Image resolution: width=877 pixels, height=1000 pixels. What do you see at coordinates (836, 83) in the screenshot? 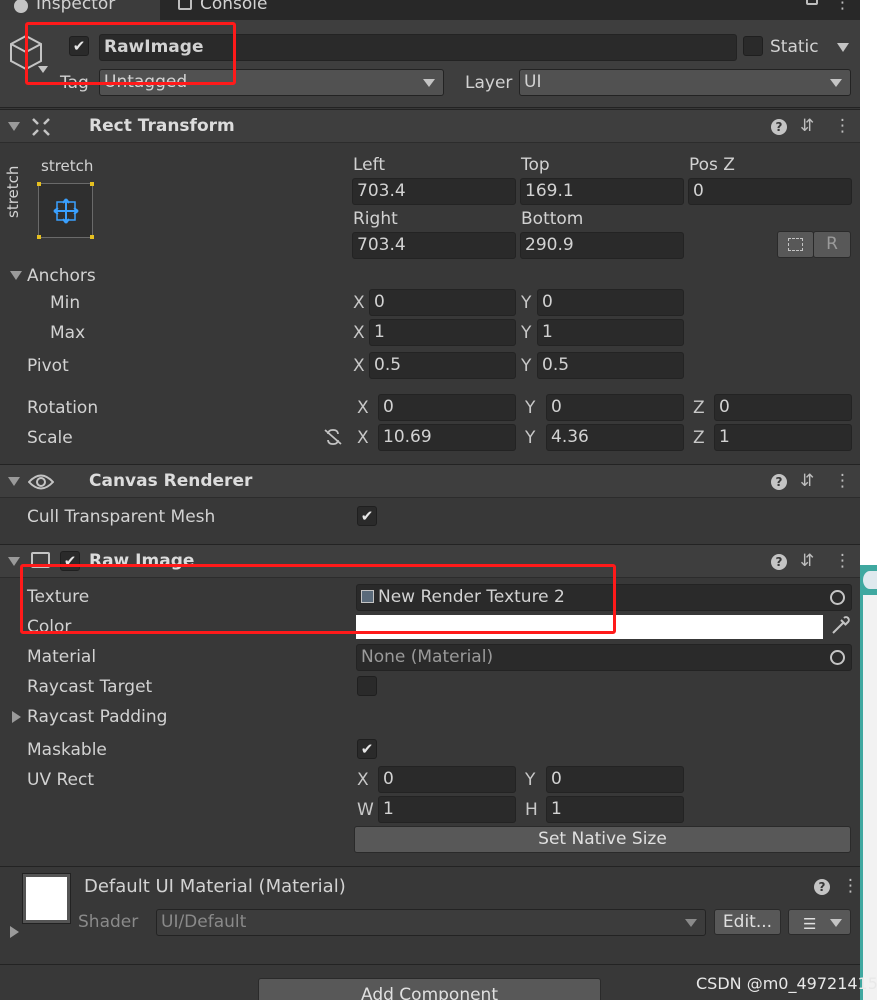
I see `layer-dropdown-arrow-icon` at bounding box center [836, 83].